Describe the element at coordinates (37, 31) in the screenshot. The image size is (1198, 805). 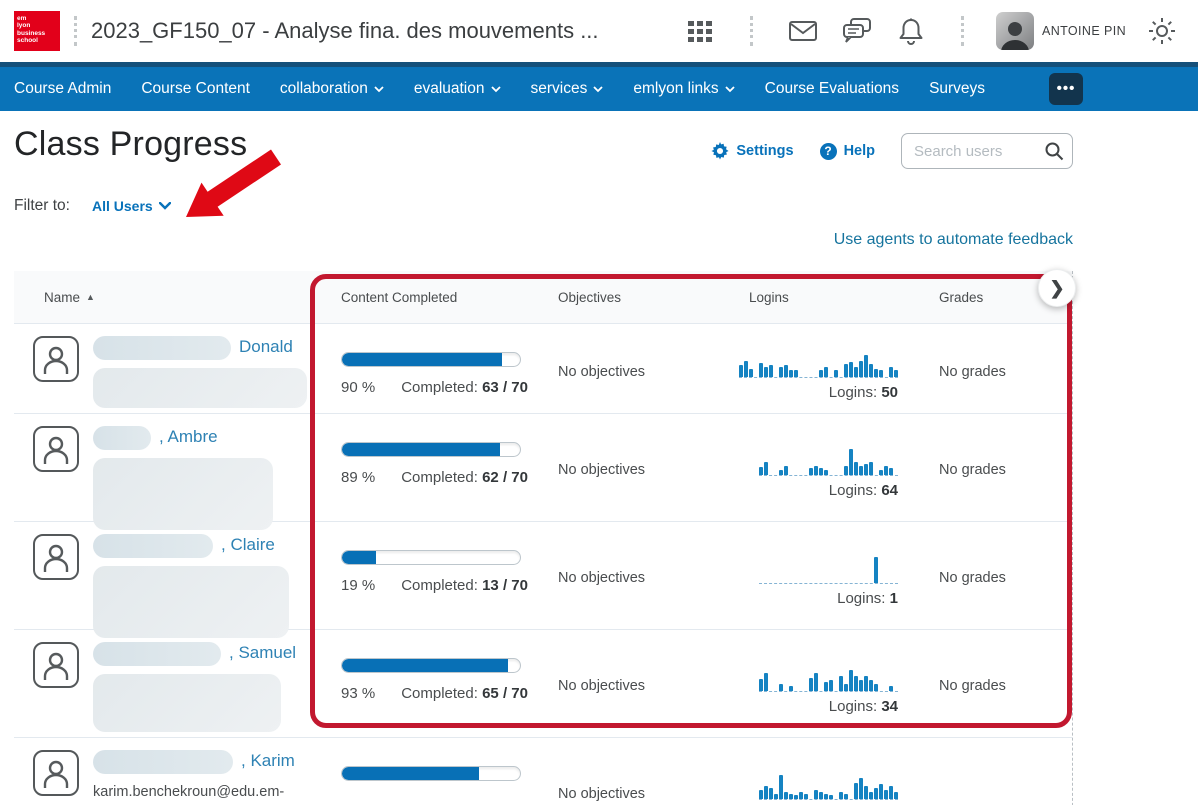
I see `emlyon-logo: em lyon business school` at that location.